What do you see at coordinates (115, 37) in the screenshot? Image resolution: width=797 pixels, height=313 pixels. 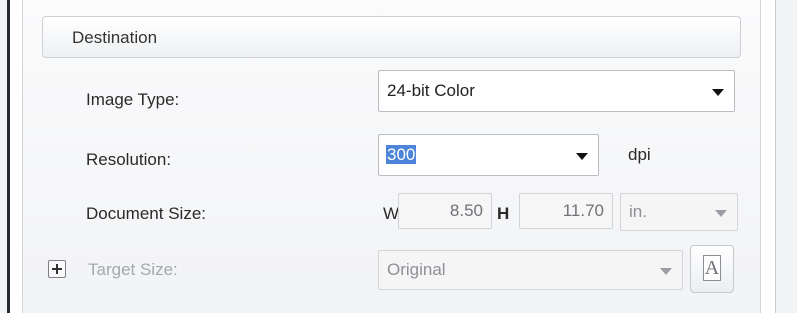 I see `section-title: Destination` at bounding box center [115, 37].